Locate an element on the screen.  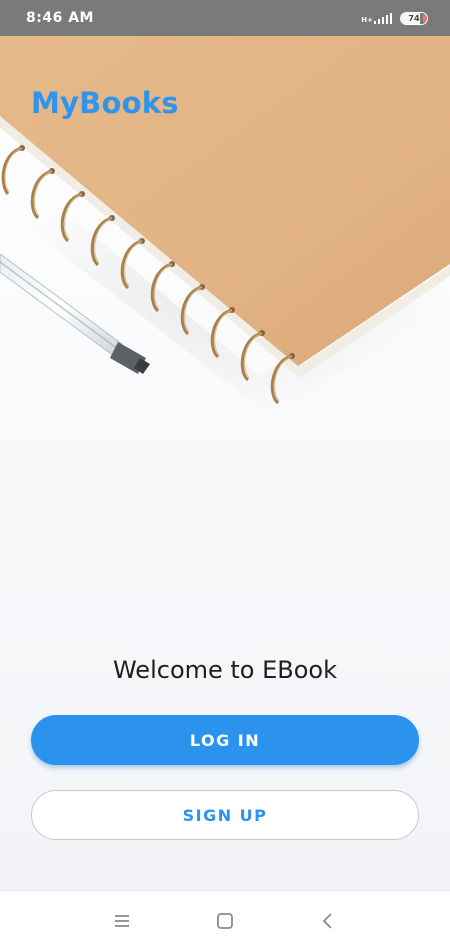
status-bar: 8:46 AM H+ 74 is located at coordinates (225, 18).